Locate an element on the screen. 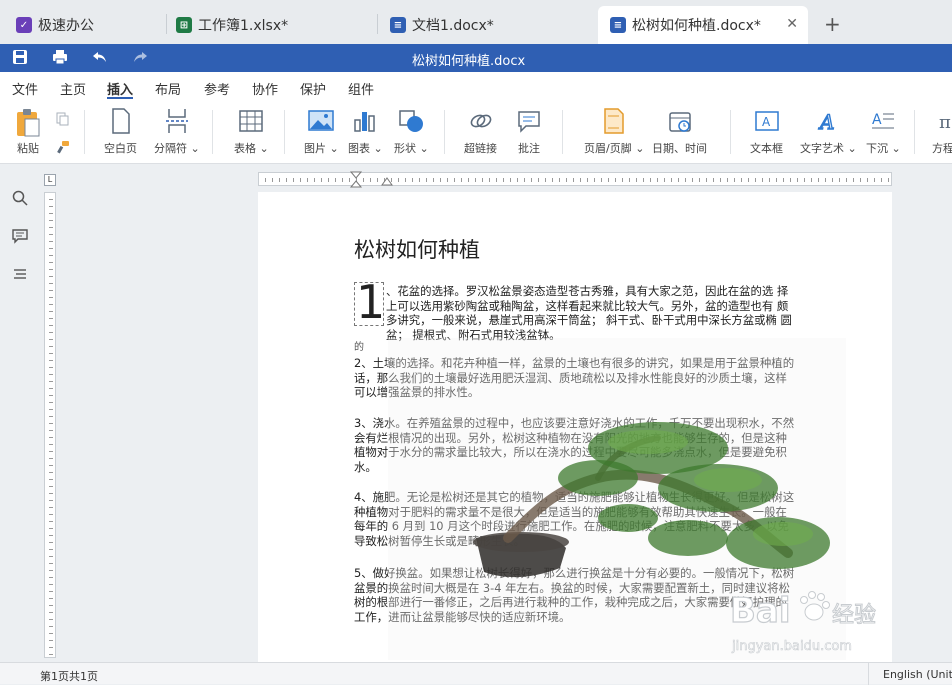 The height and width of the screenshot is (685, 952). wordart-icon: A is located at coordinates (827, 121).